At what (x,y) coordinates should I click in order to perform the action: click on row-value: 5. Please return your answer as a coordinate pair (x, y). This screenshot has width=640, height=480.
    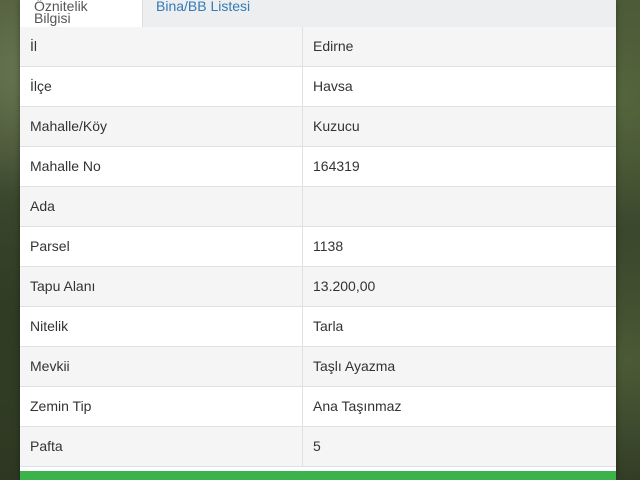
    Looking at the image, I should click on (459, 446).